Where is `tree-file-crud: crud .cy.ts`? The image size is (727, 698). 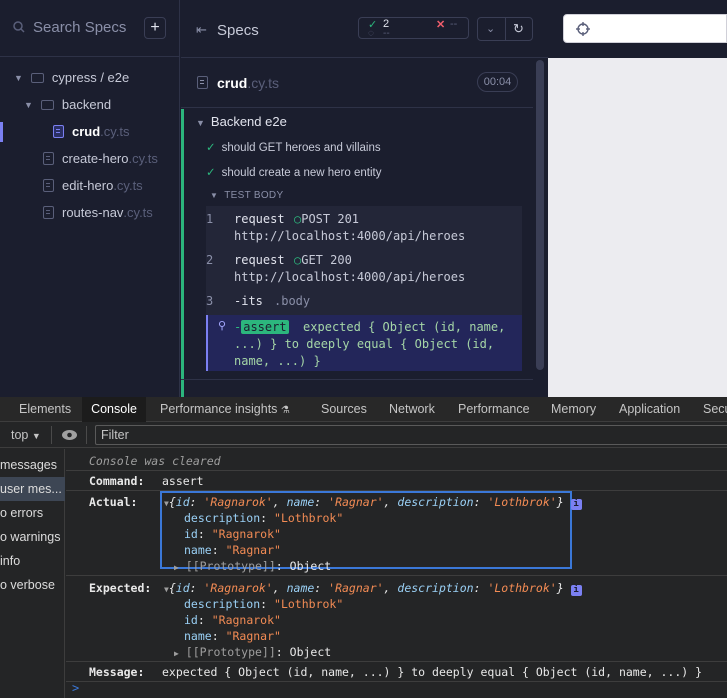 tree-file-crud: crud .cy.ts is located at coordinates (65, 131).